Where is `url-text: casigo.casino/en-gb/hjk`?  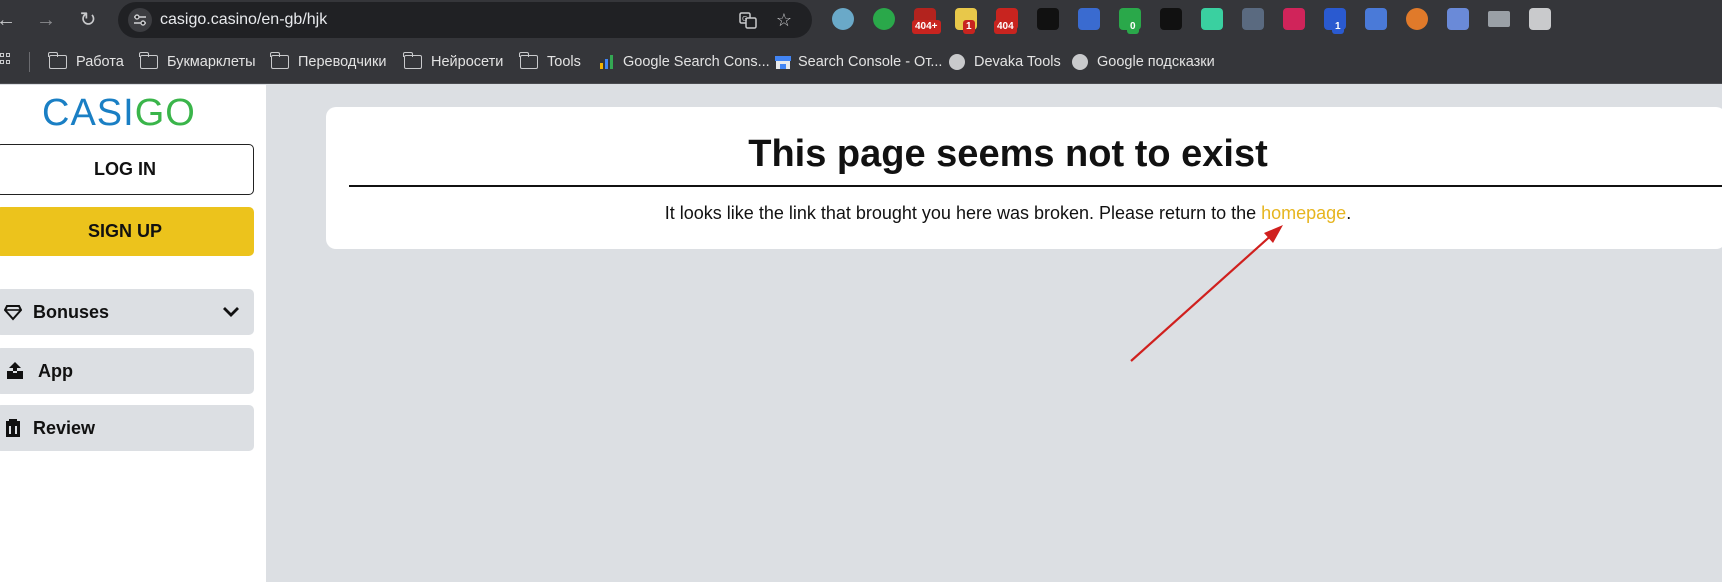
url-text: casigo.casino/en-gb/hjk is located at coordinates (243, 20).